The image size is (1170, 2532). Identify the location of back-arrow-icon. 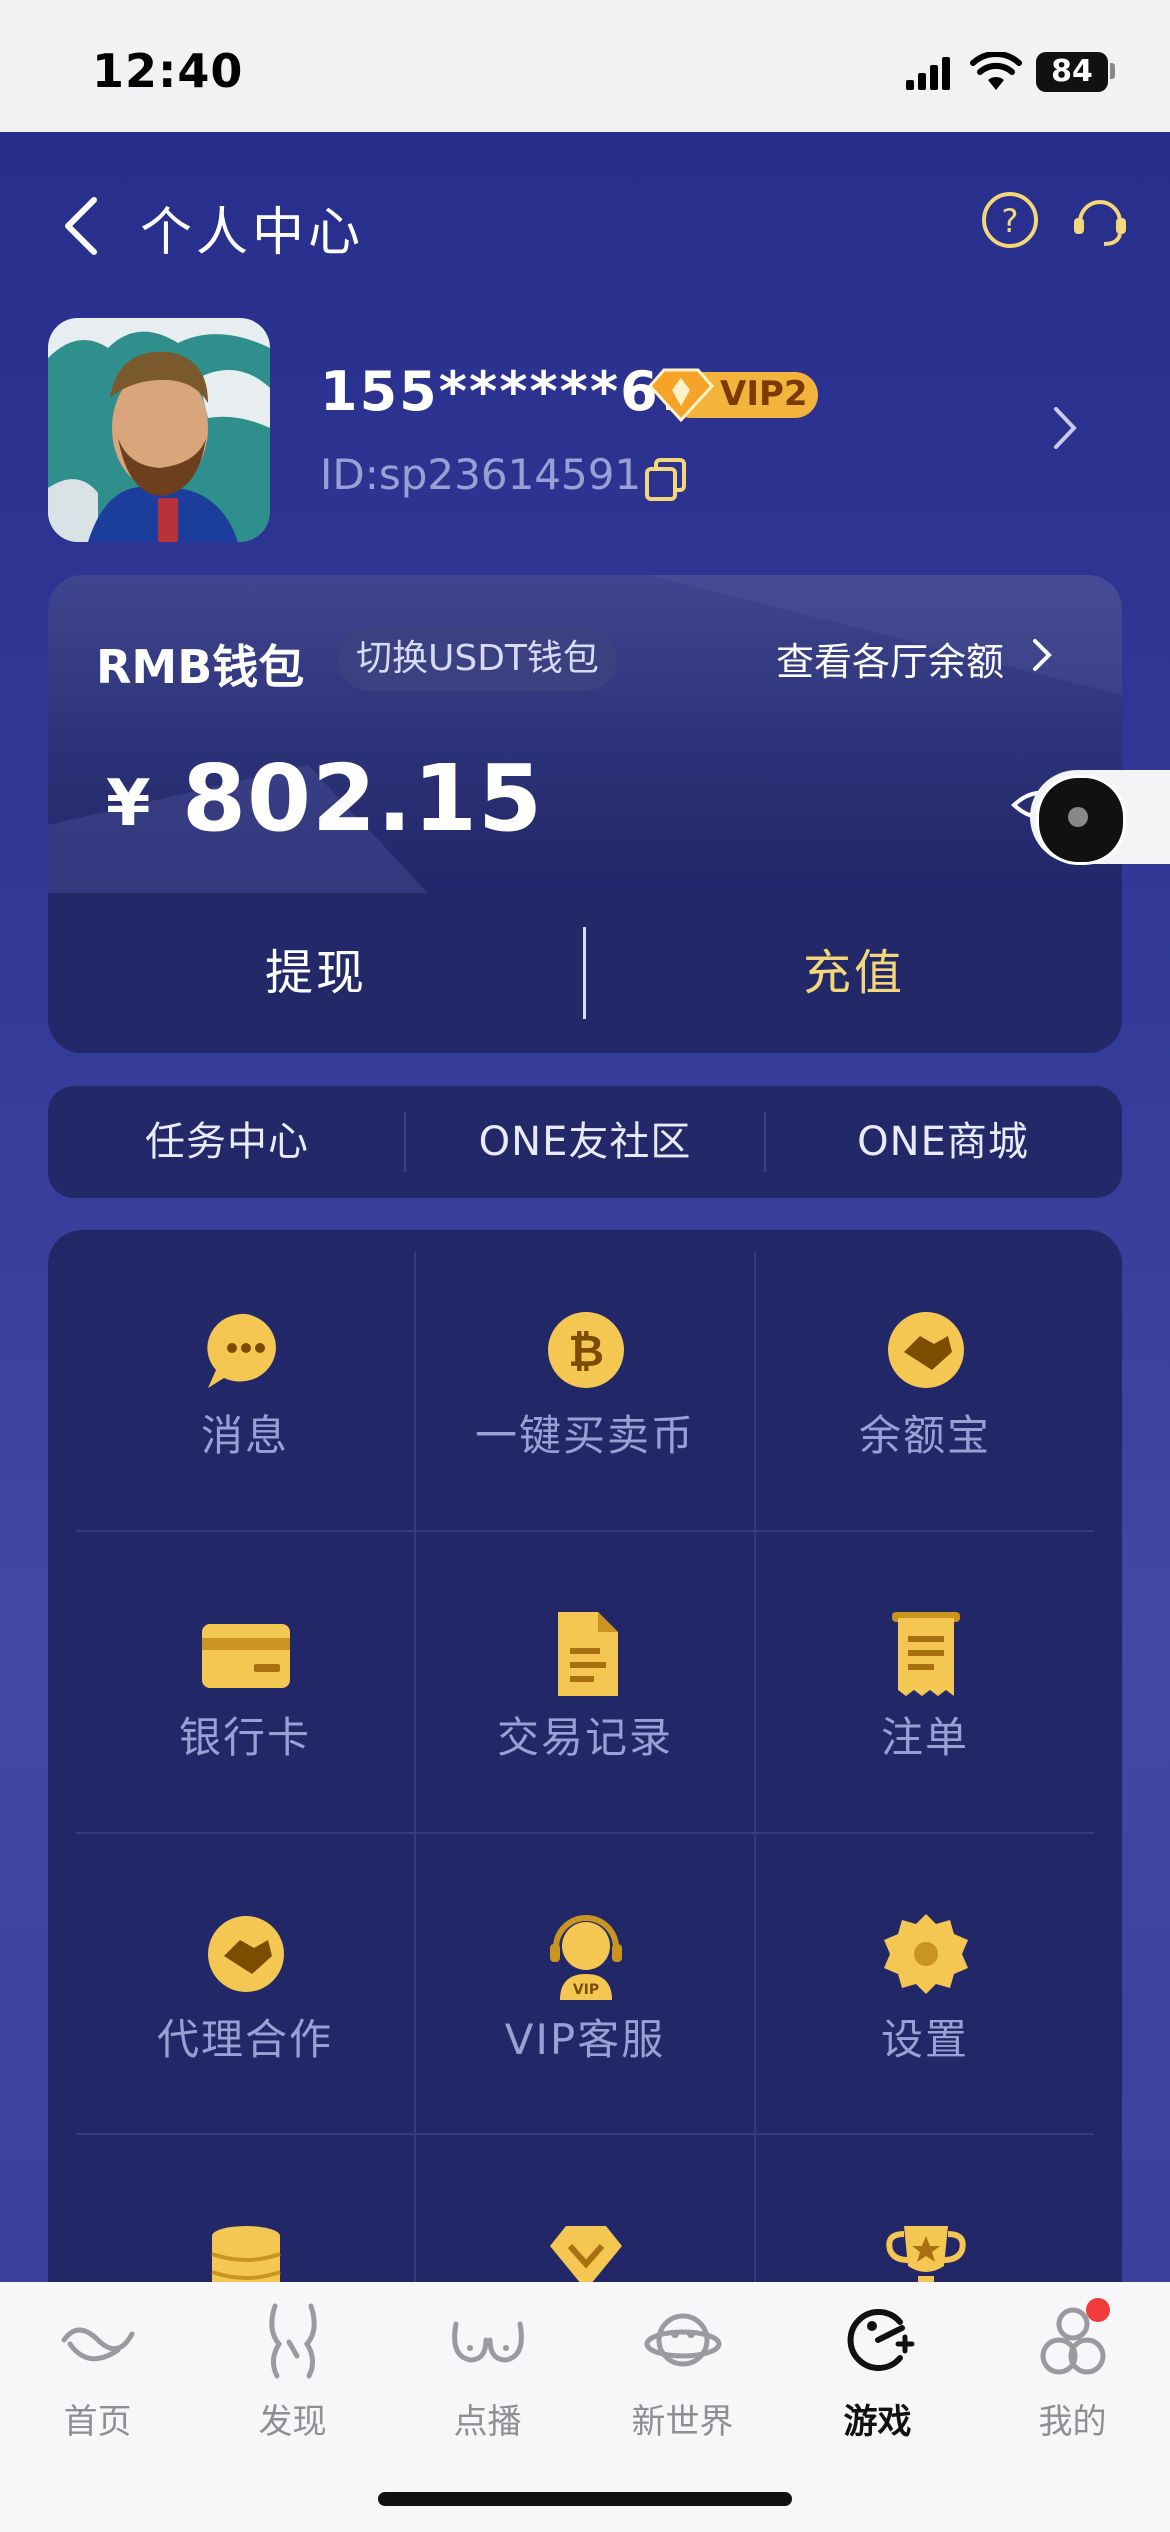
(80, 226).